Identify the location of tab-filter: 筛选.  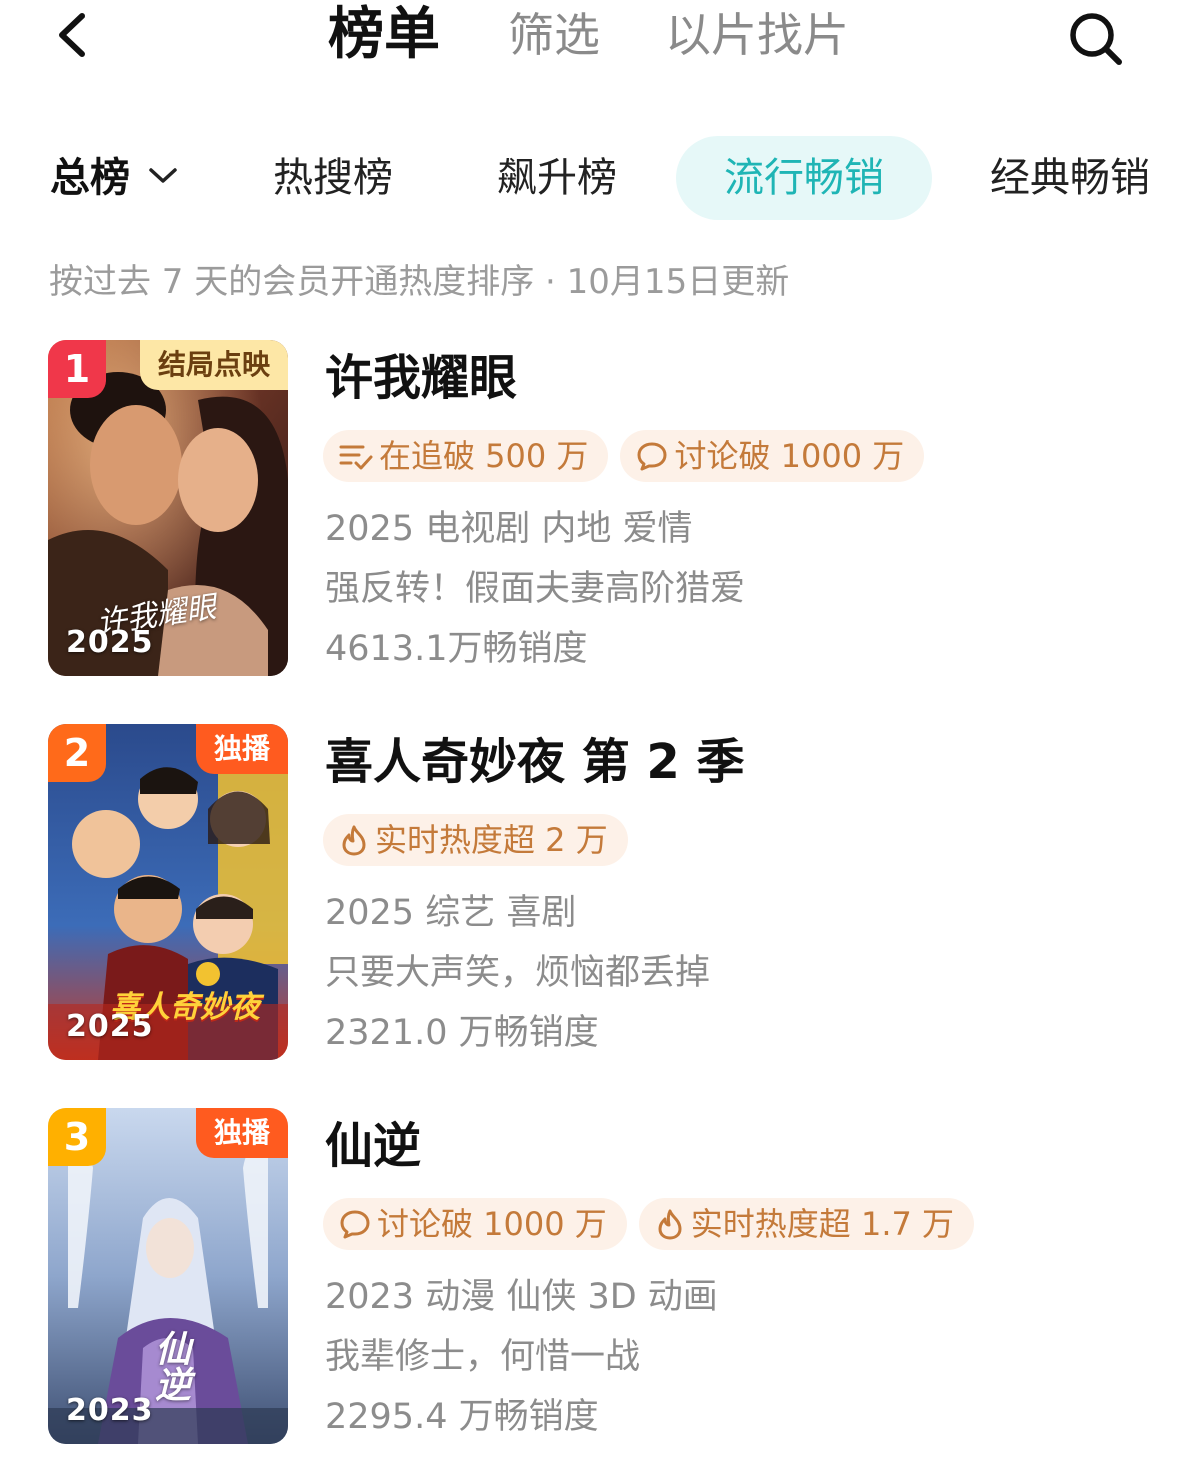
(554, 35).